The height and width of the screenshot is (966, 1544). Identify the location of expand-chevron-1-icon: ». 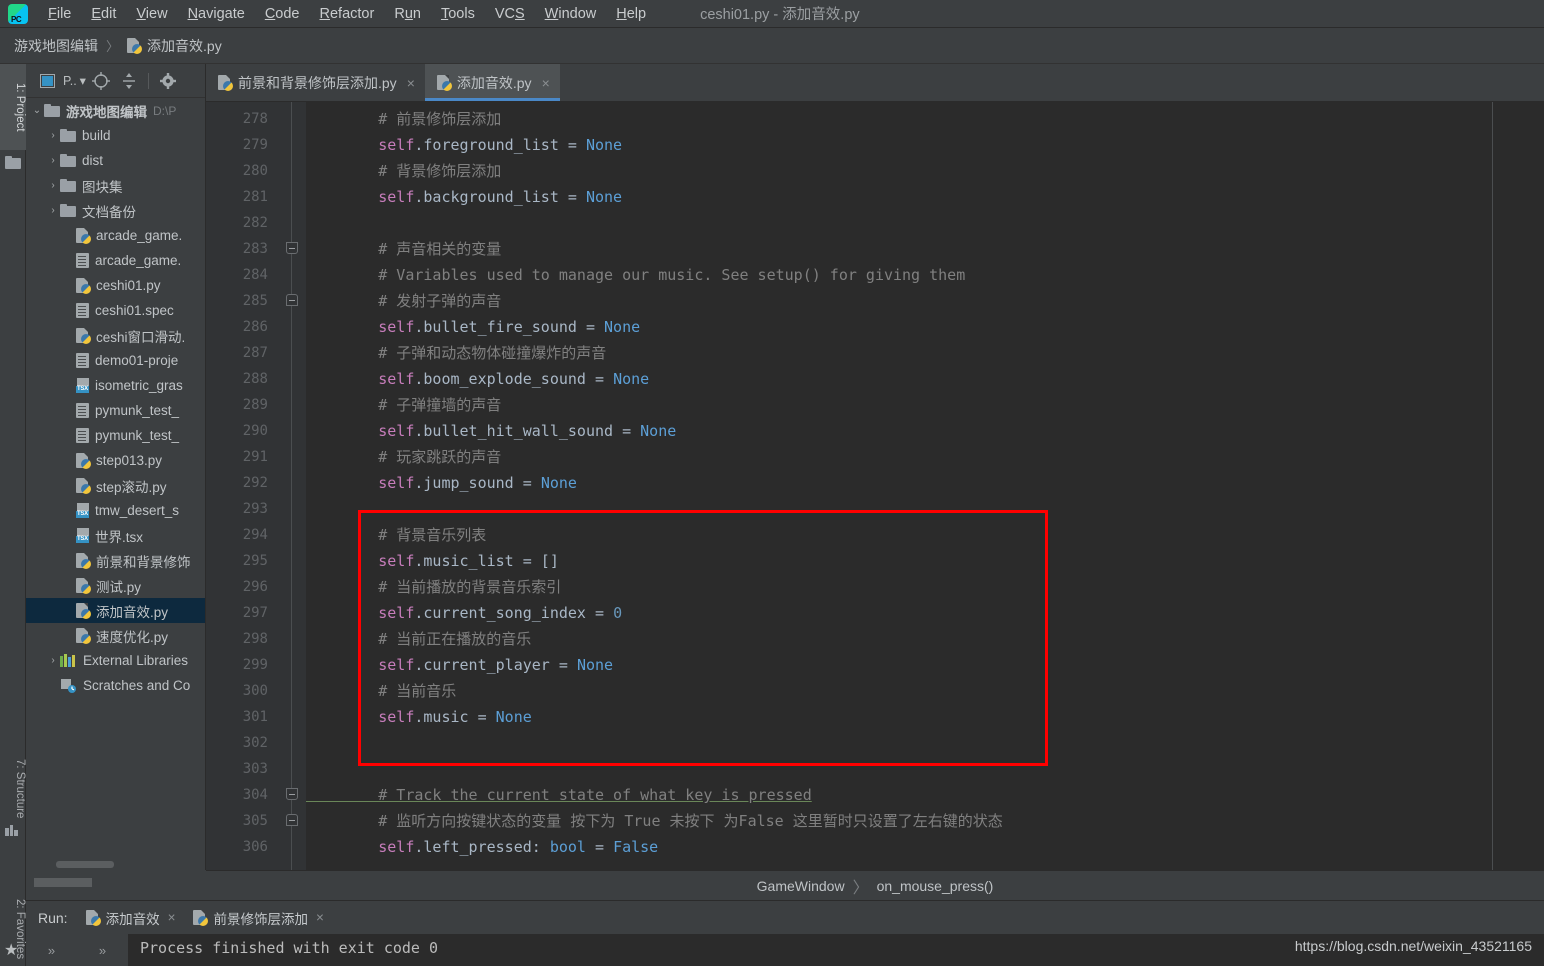
(51, 950).